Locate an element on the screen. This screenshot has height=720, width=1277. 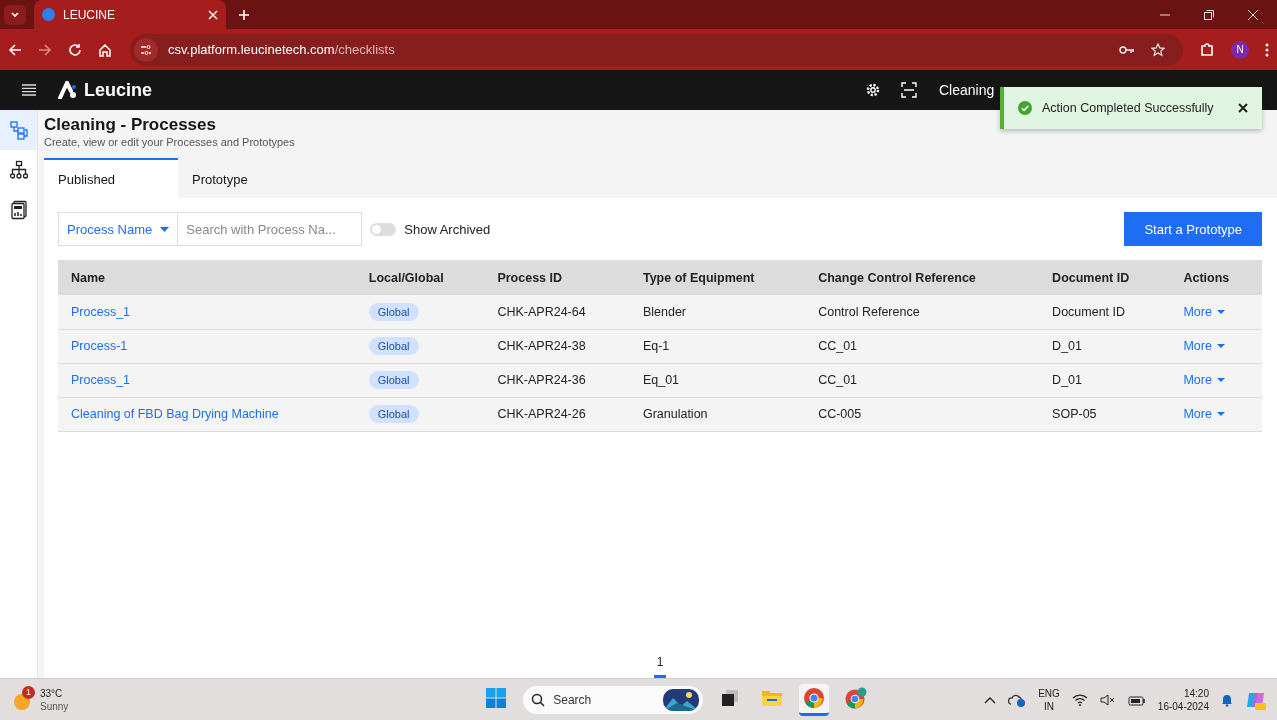
bell-icon is located at coordinates (1227, 699).